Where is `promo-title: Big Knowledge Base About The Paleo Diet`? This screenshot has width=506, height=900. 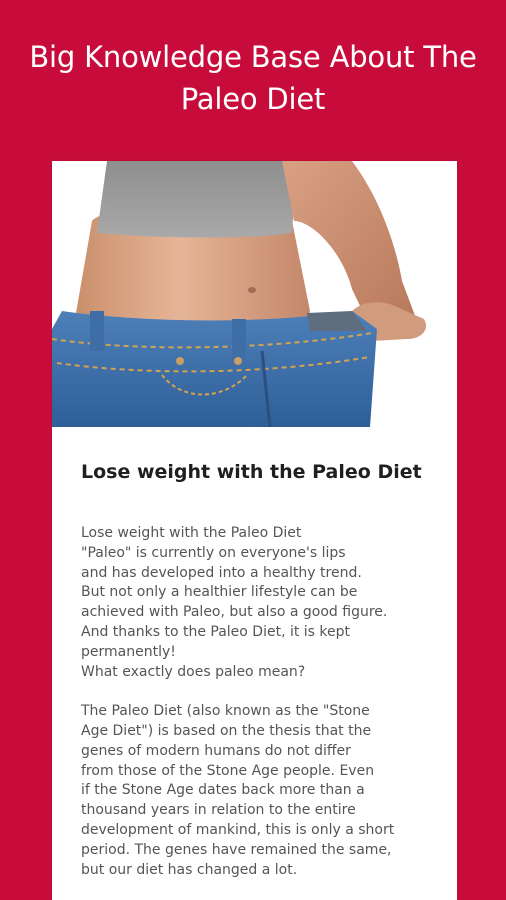 promo-title: Big Knowledge Base About The Paleo Diet is located at coordinates (253, 78).